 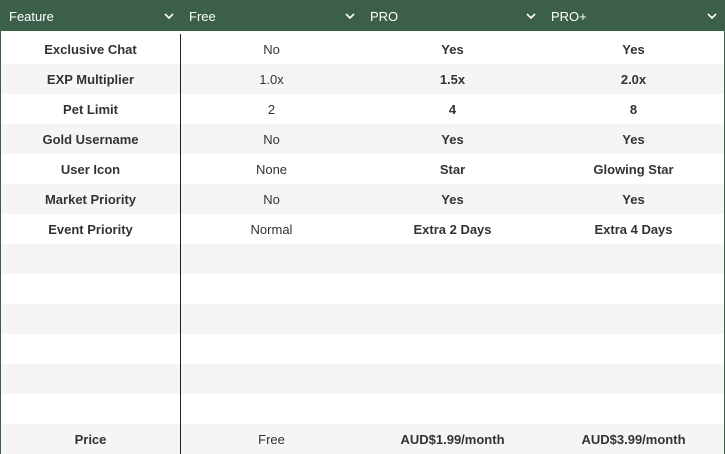 What do you see at coordinates (362, 79) in the screenshot?
I see `table-row: EXP Multiplier 1.0x 1.5x 2.0x` at bounding box center [362, 79].